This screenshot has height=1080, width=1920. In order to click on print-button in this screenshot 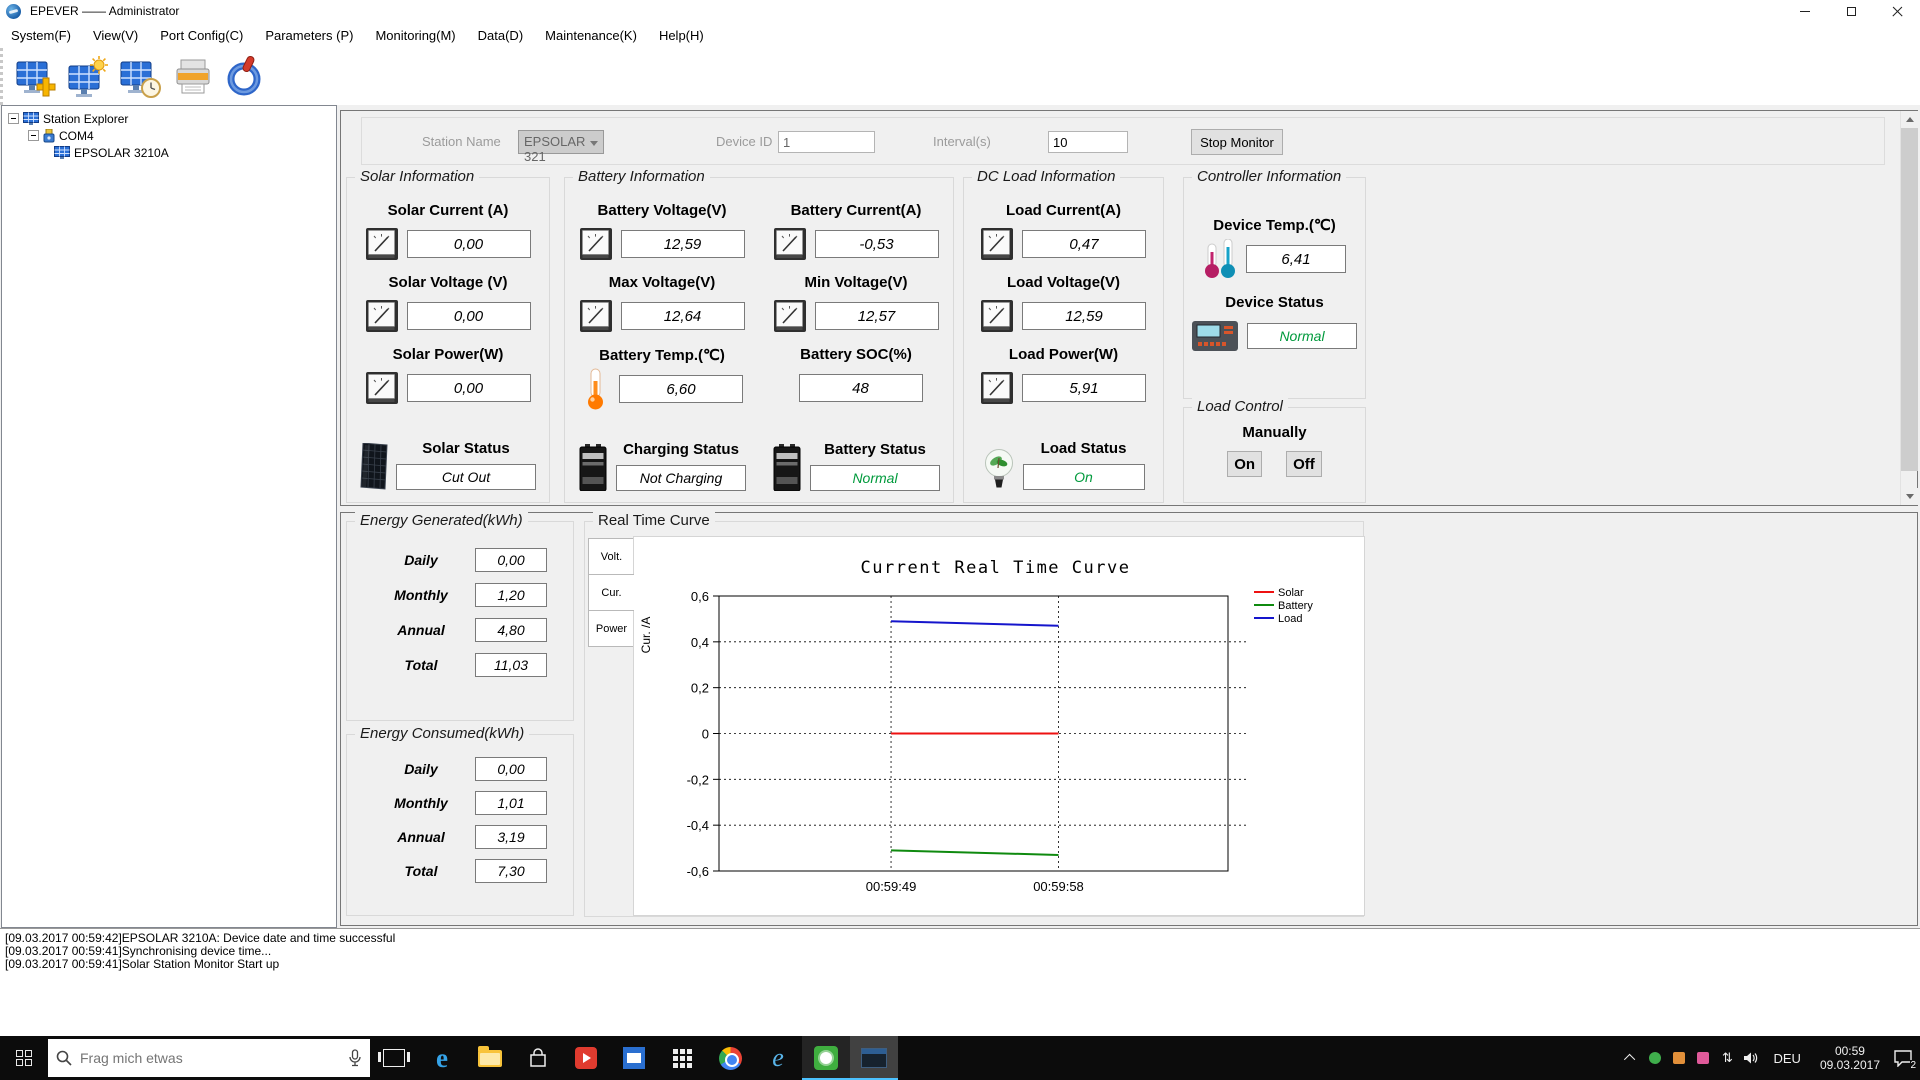, I will do `click(193, 77)`.